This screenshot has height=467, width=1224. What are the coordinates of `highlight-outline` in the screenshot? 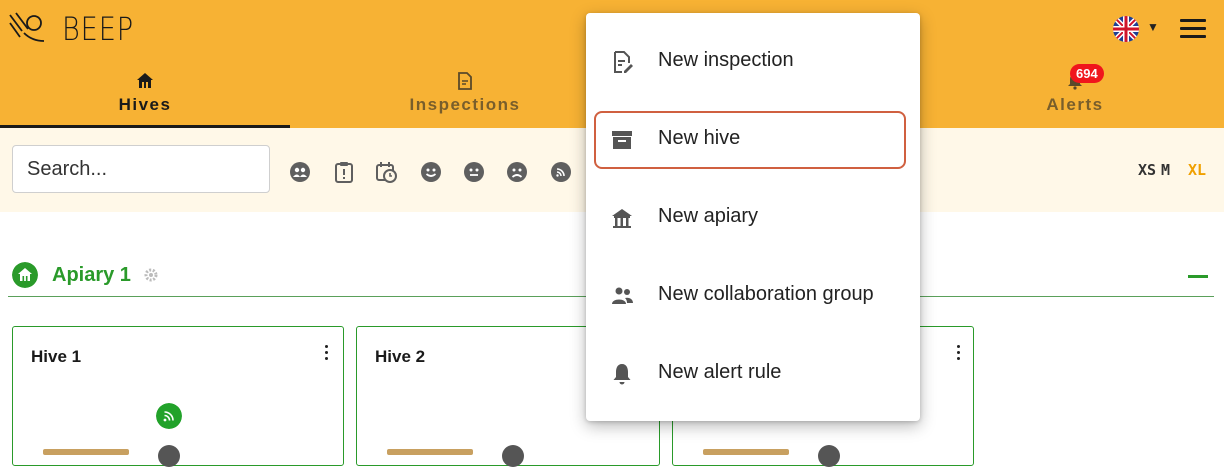 It's located at (750, 140).